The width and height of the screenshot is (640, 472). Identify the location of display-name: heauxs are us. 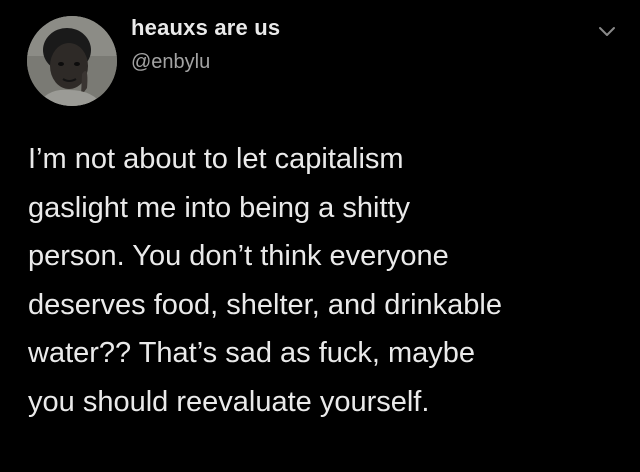
(205, 28).